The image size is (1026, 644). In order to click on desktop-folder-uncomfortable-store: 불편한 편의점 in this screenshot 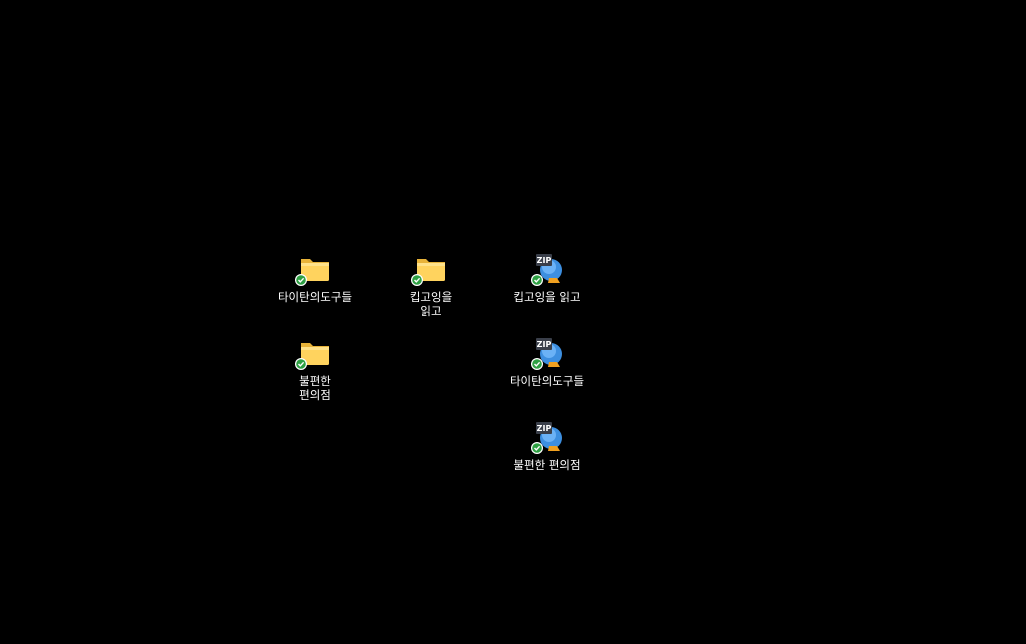, I will do `click(315, 369)`.